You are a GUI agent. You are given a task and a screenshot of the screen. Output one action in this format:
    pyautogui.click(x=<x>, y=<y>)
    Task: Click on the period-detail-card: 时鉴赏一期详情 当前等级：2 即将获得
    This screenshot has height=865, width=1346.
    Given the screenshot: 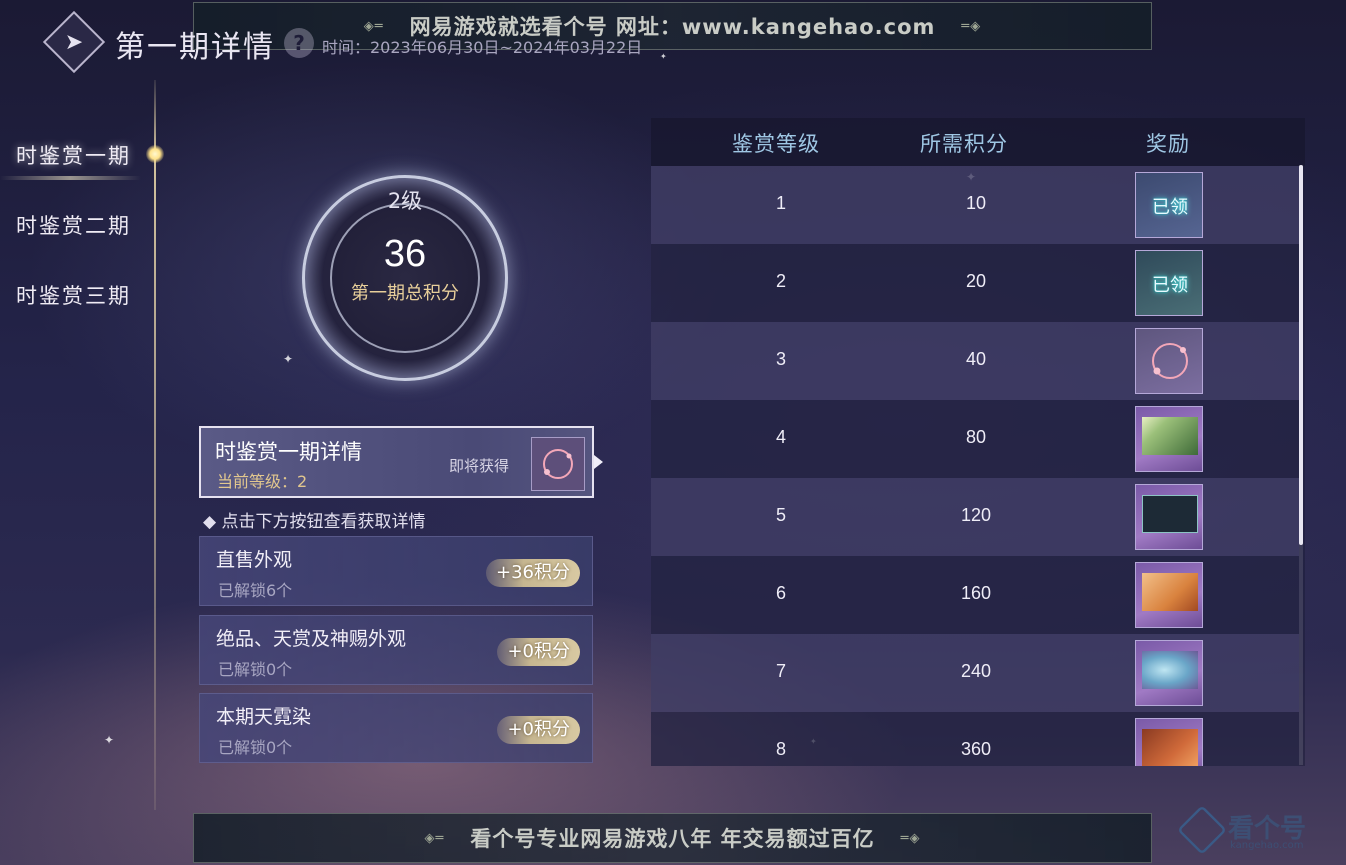 What is the action you would take?
    pyautogui.click(x=396, y=462)
    